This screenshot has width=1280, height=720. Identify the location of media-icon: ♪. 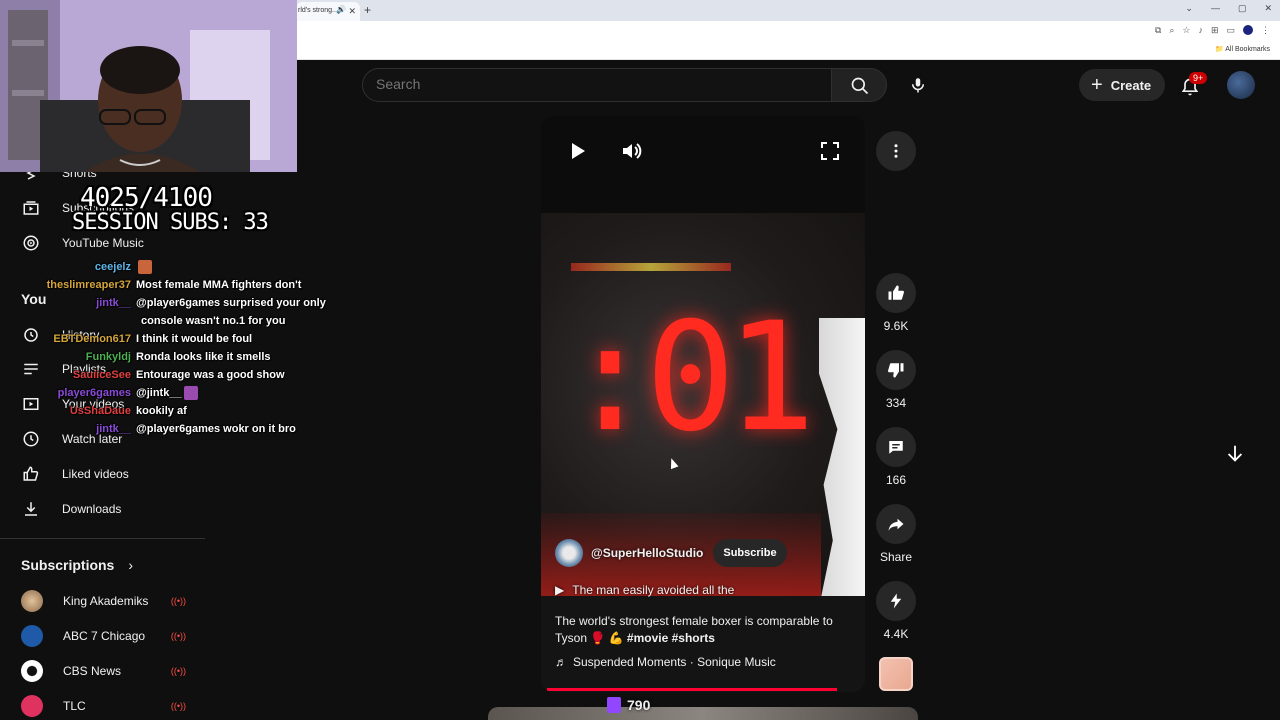
(1200, 30).